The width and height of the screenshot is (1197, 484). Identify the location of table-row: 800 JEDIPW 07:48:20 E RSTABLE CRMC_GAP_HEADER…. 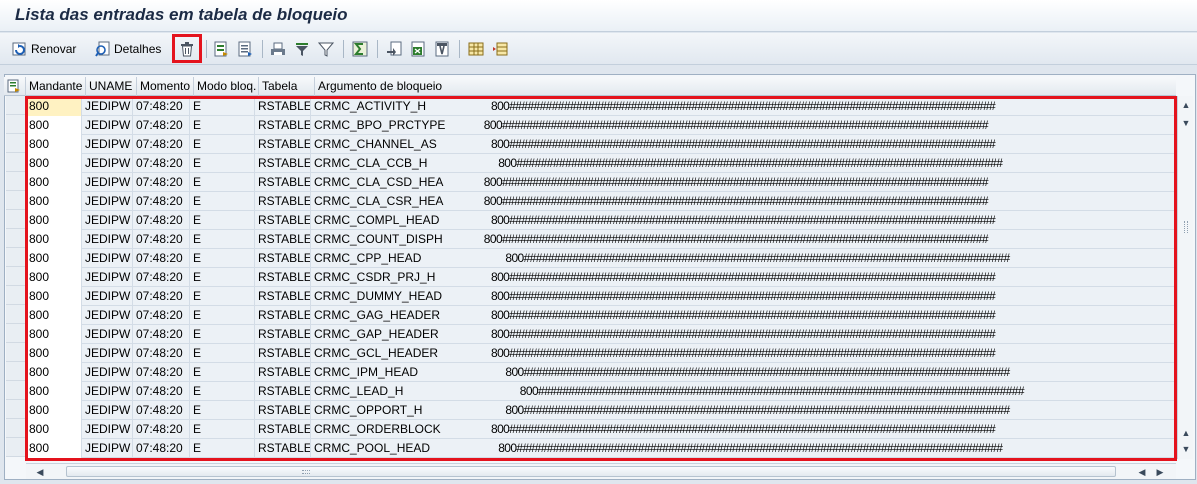
(601, 334).